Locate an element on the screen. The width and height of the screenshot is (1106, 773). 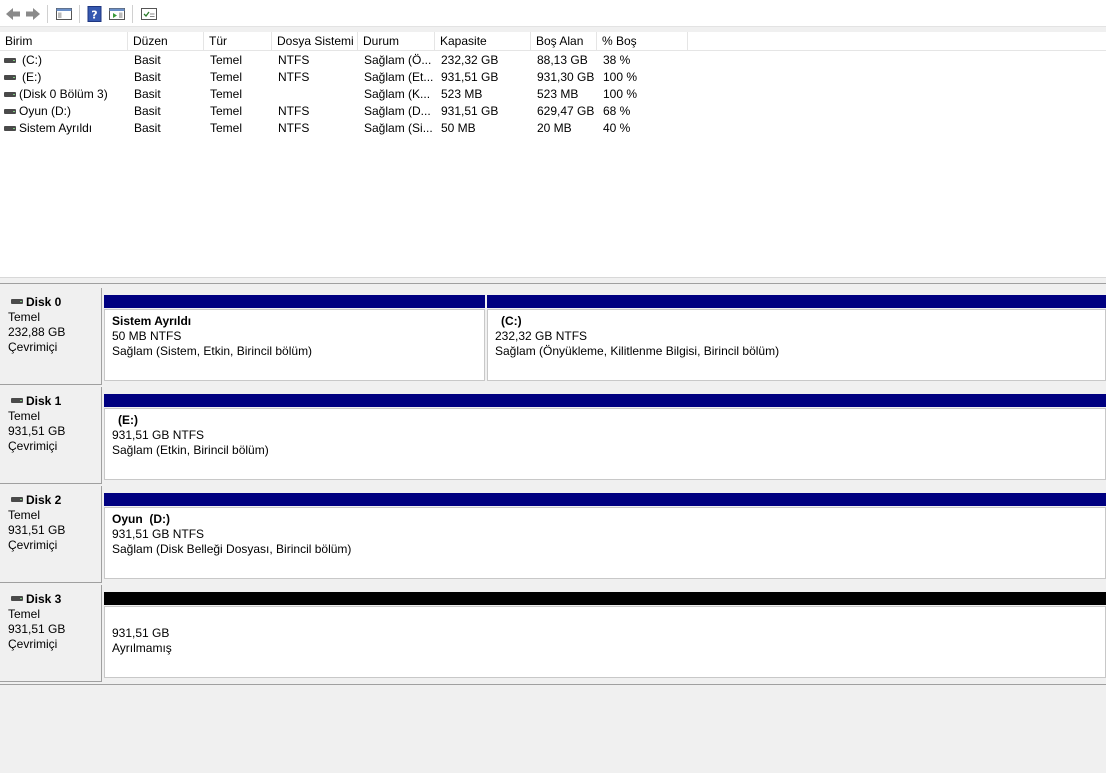
partition-size: 232,32 GB NTFS is located at coordinates (541, 336).